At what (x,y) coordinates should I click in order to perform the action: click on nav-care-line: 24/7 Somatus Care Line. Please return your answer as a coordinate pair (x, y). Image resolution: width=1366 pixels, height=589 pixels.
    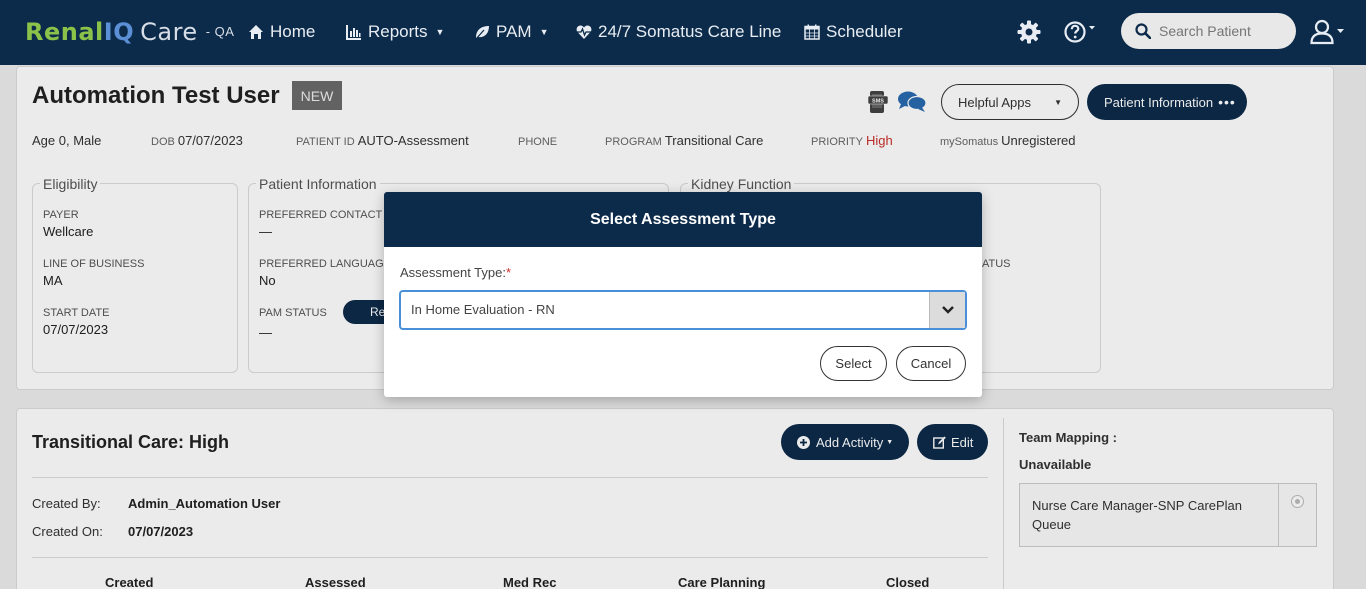
    Looking at the image, I should click on (678, 32).